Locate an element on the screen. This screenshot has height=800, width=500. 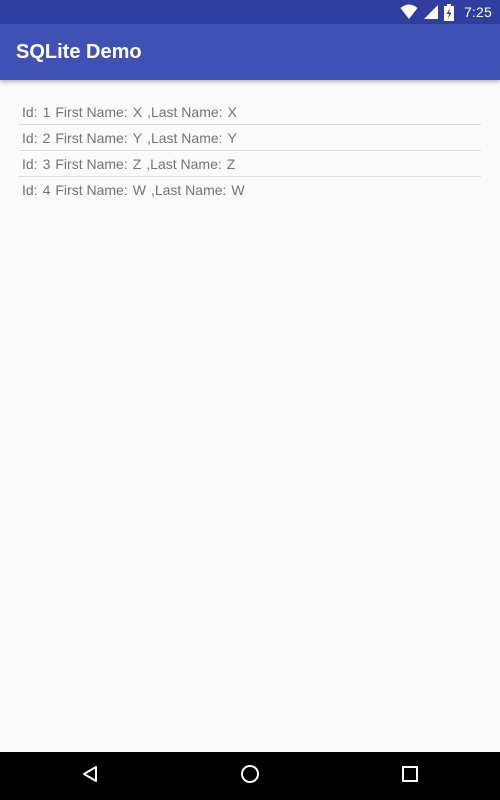
recents-button is located at coordinates (410, 776).